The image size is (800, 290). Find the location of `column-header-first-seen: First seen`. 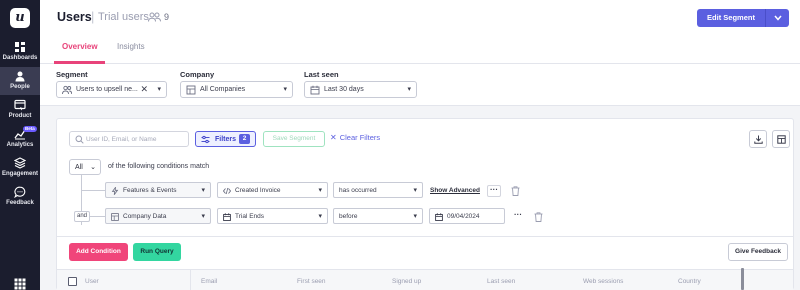

column-header-first-seen: First seen is located at coordinates (311, 281).